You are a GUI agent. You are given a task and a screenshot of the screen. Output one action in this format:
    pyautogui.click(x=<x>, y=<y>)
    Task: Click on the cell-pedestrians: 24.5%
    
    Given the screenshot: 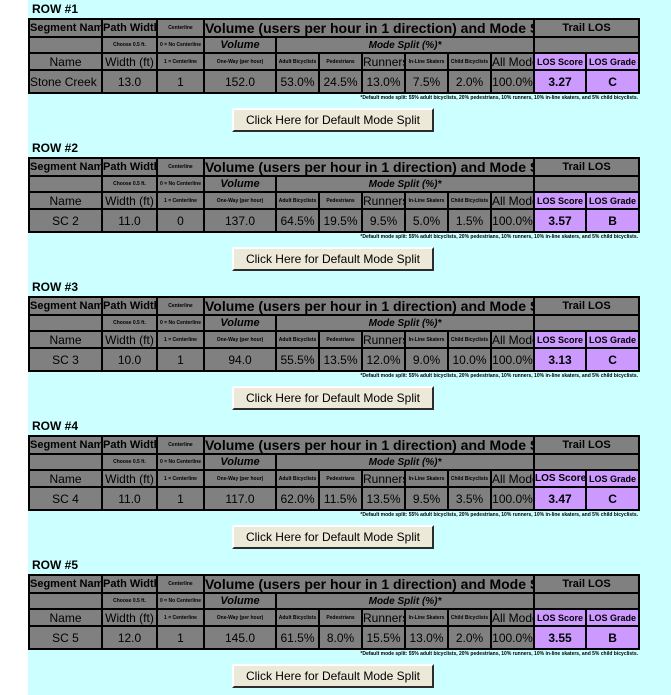 What is the action you would take?
    pyautogui.click(x=340, y=81)
    